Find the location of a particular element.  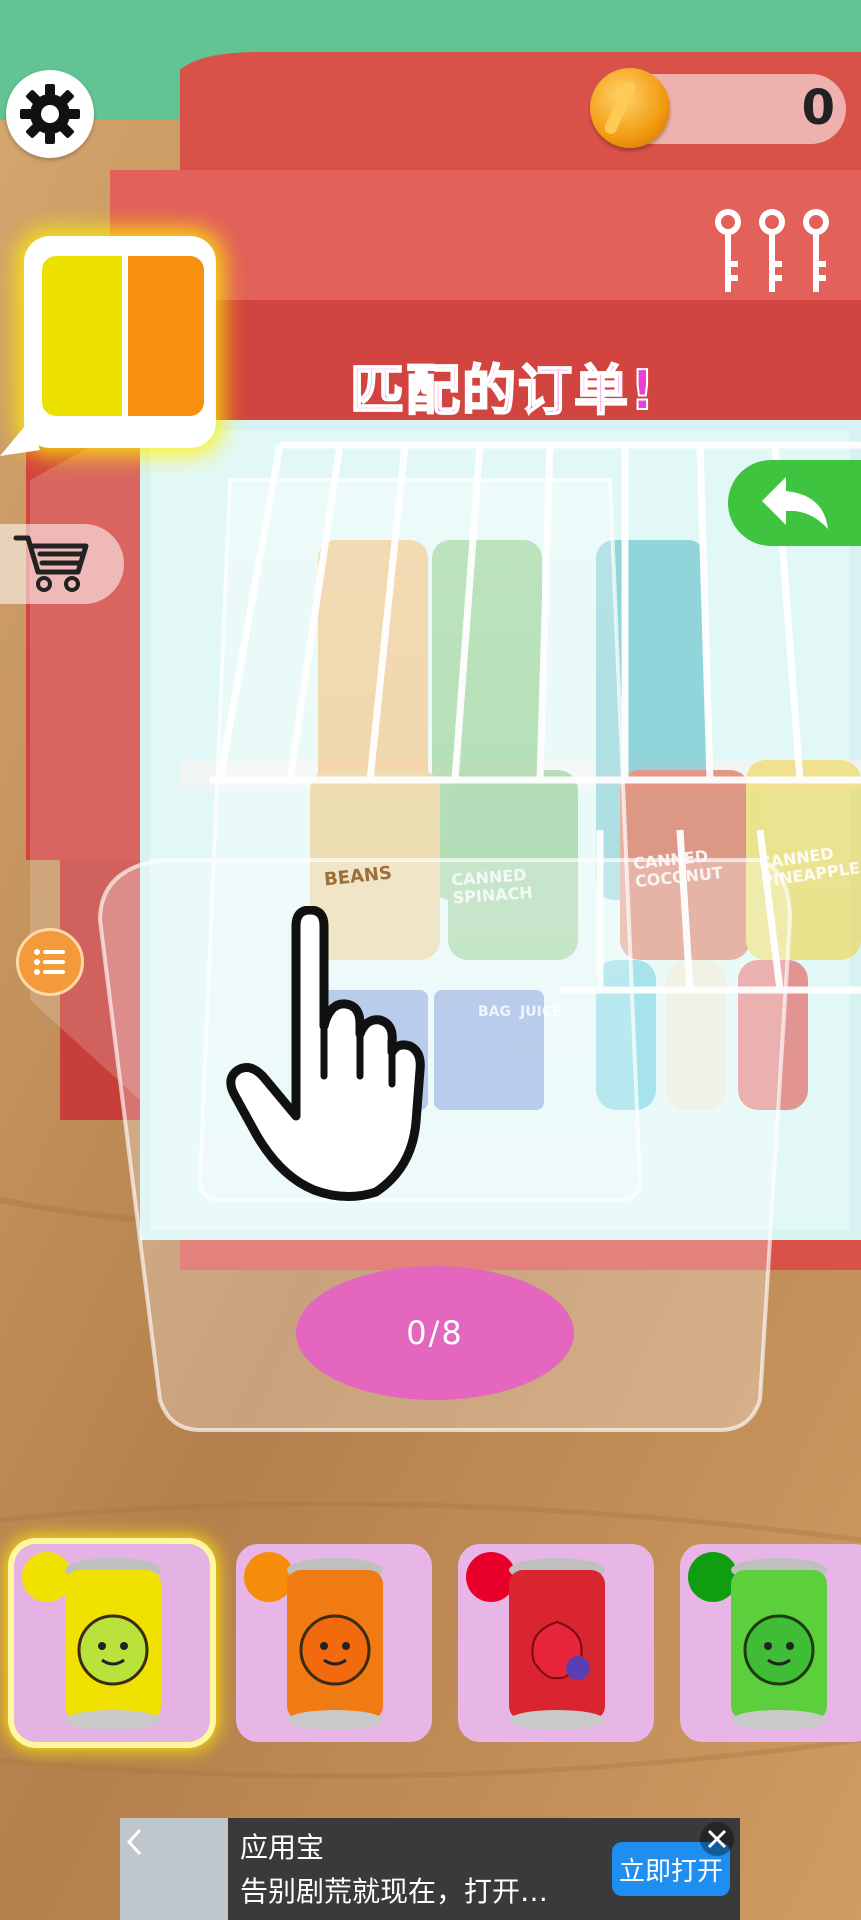

undo-button is located at coordinates (794, 503).